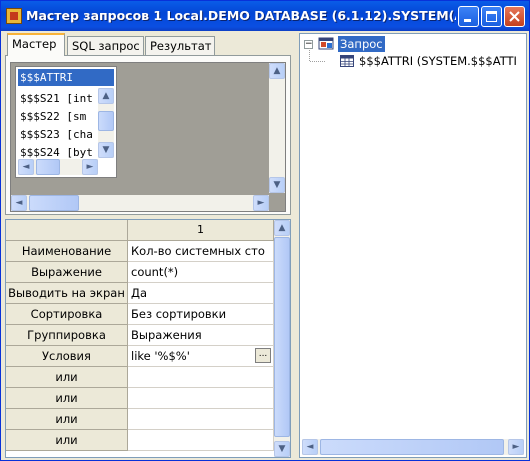 The height and width of the screenshot is (461, 530). What do you see at coordinates (67, 314) in the screenshot?
I see `grid-row-header: Сортировка` at bounding box center [67, 314].